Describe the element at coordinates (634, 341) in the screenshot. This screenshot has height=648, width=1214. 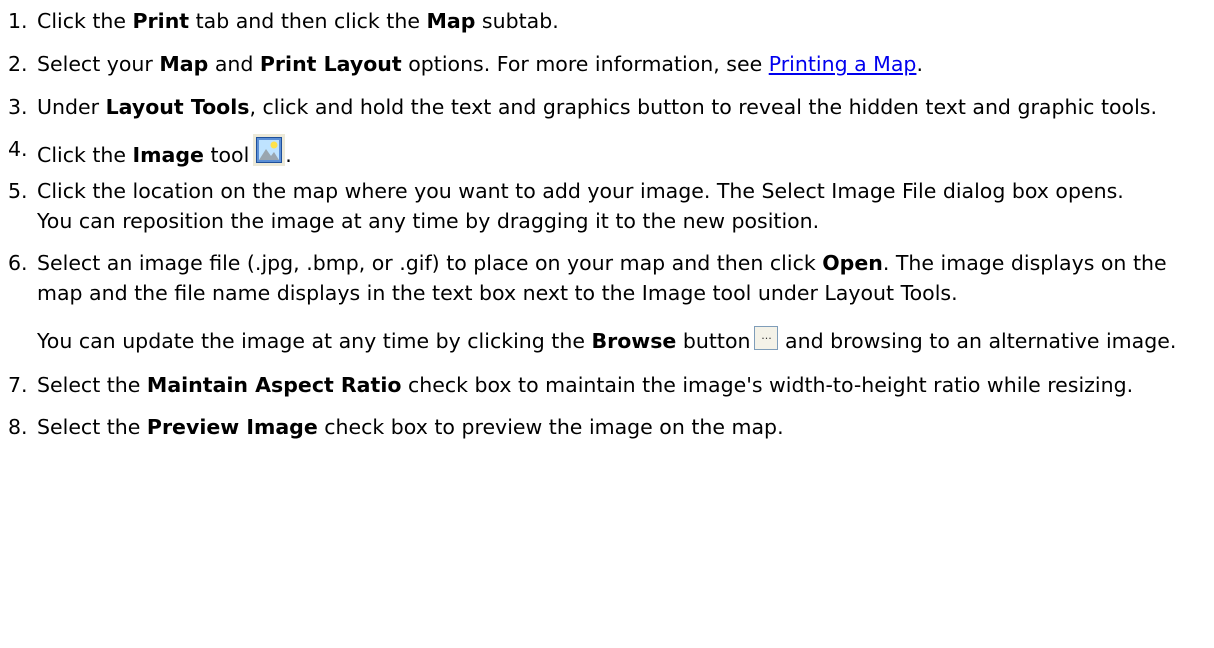
I see `browse-button-label: Browse` at that location.